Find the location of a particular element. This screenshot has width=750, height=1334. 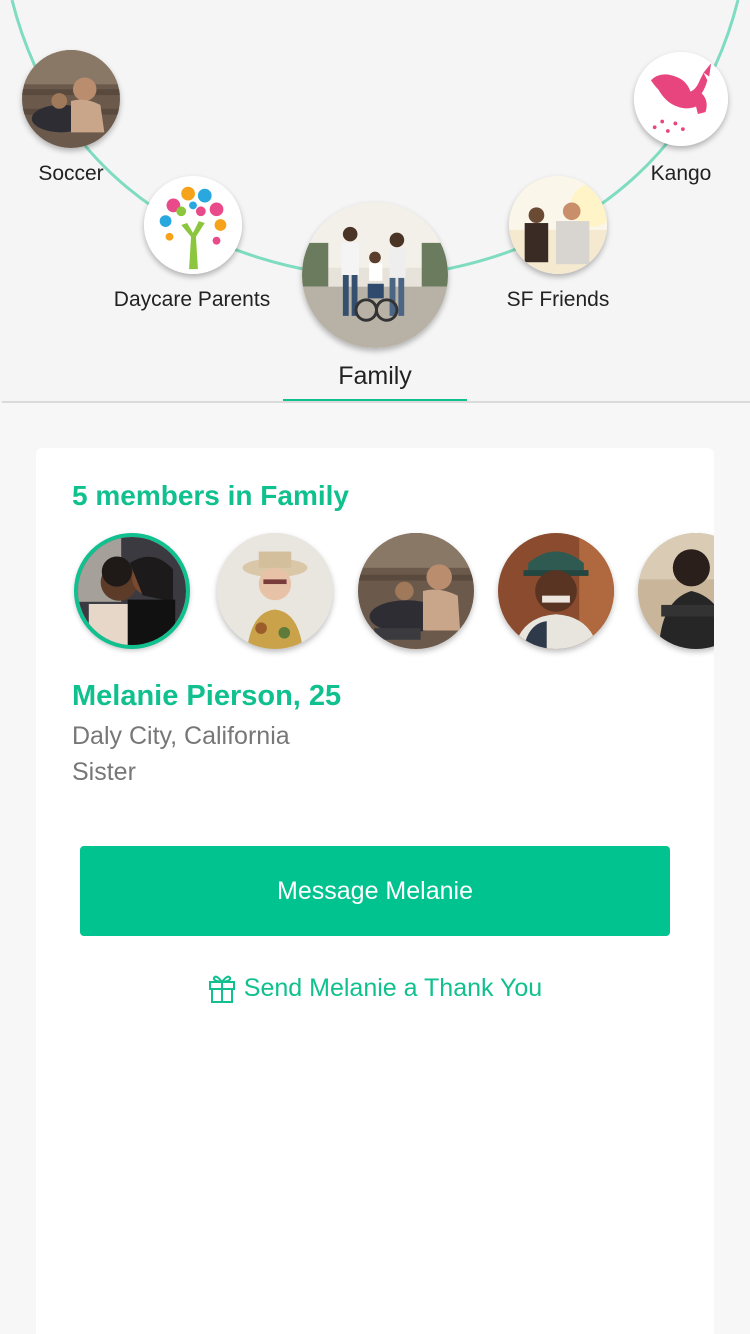

kango-logo-icon is located at coordinates (681, 99).